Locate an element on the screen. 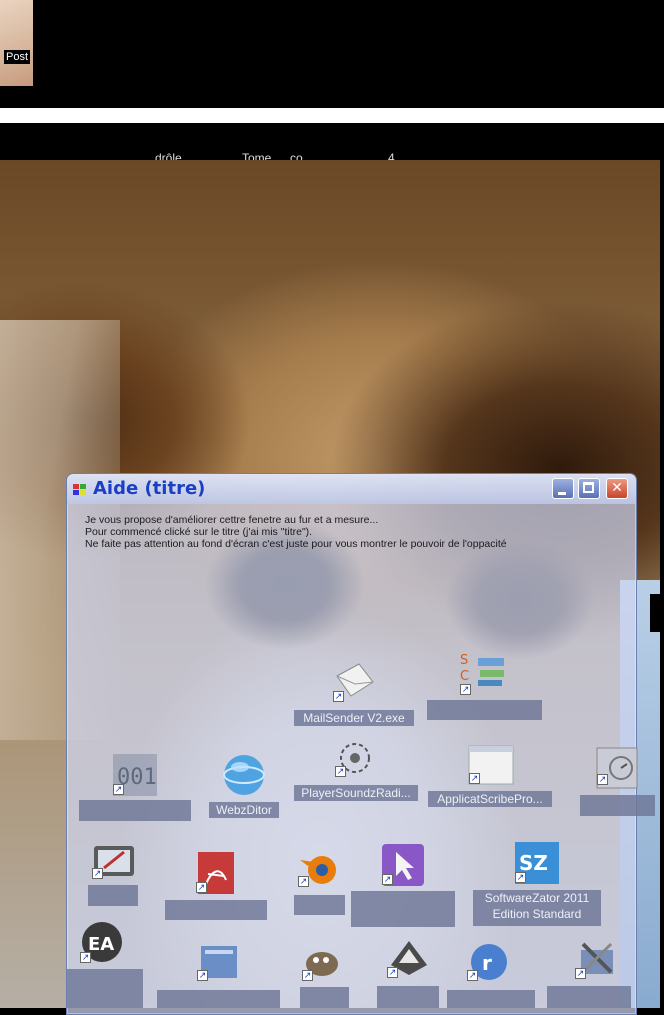 The width and height of the screenshot is (664, 1015). folder-icon: ↗ is located at coordinates (219, 962).